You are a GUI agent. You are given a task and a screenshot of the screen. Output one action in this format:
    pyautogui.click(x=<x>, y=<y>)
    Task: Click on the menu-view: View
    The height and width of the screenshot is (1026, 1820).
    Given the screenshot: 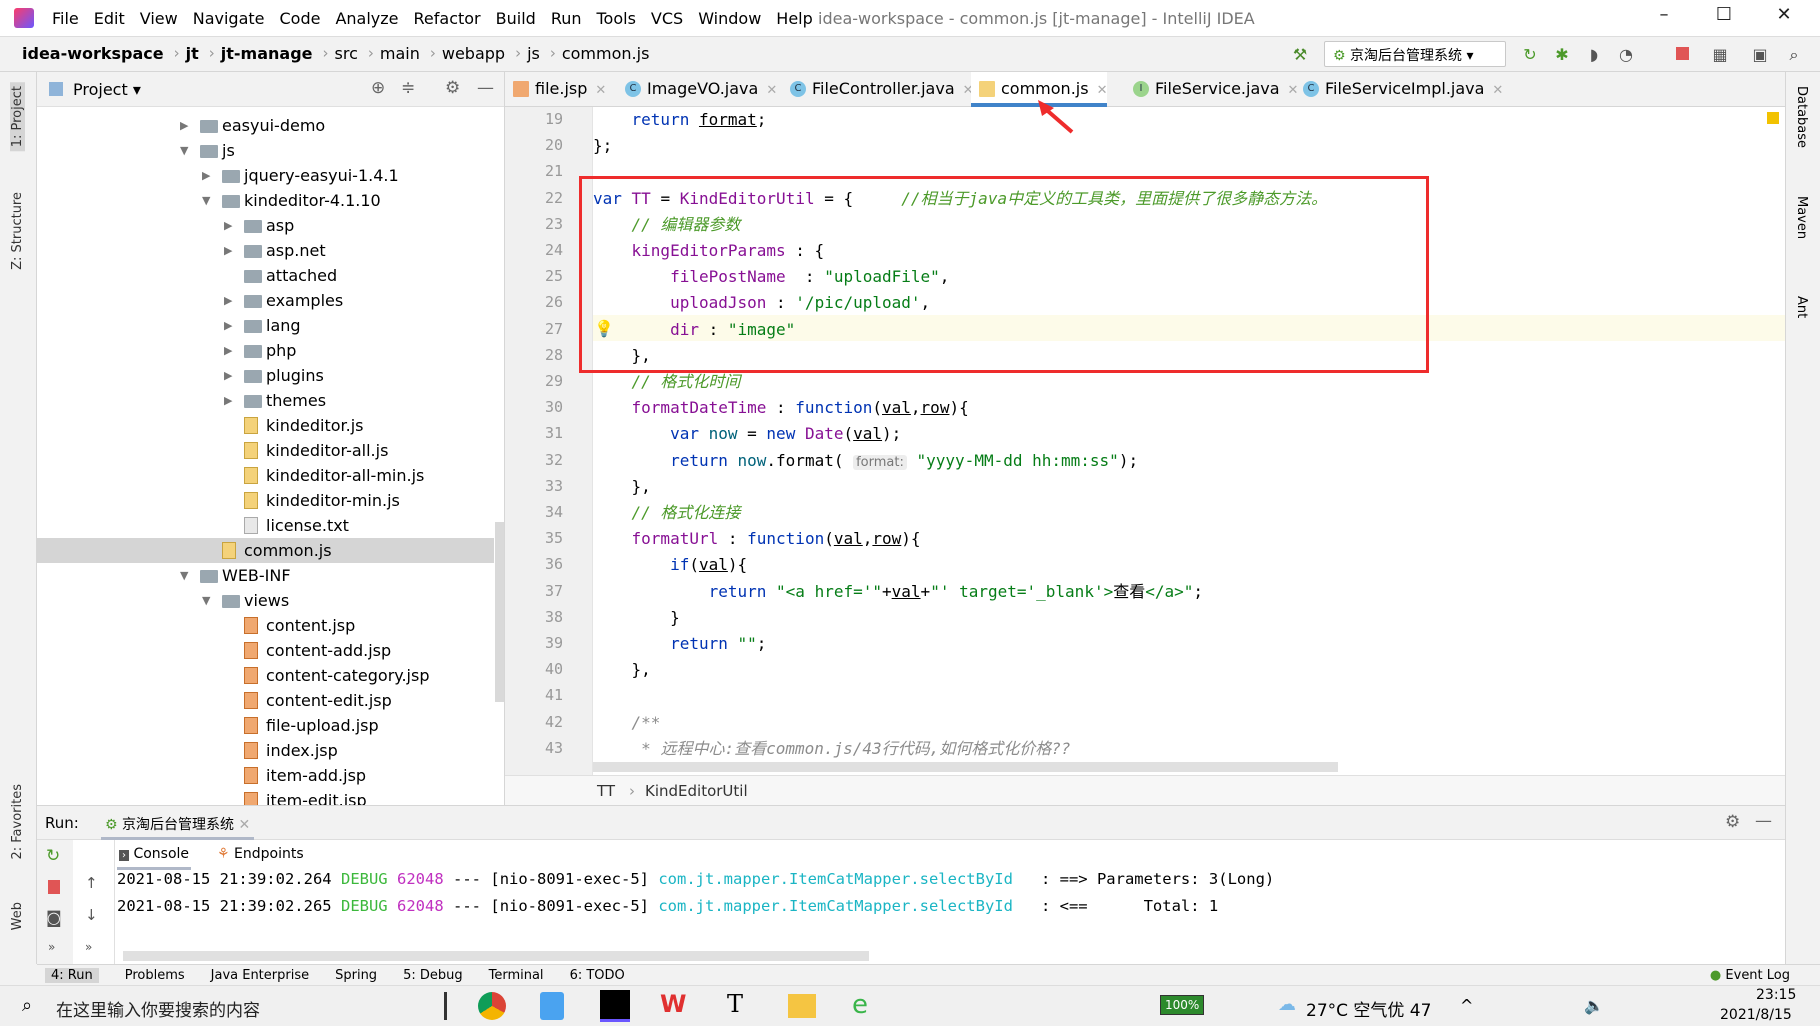 What is the action you would take?
    pyautogui.click(x=159, y=18)
    